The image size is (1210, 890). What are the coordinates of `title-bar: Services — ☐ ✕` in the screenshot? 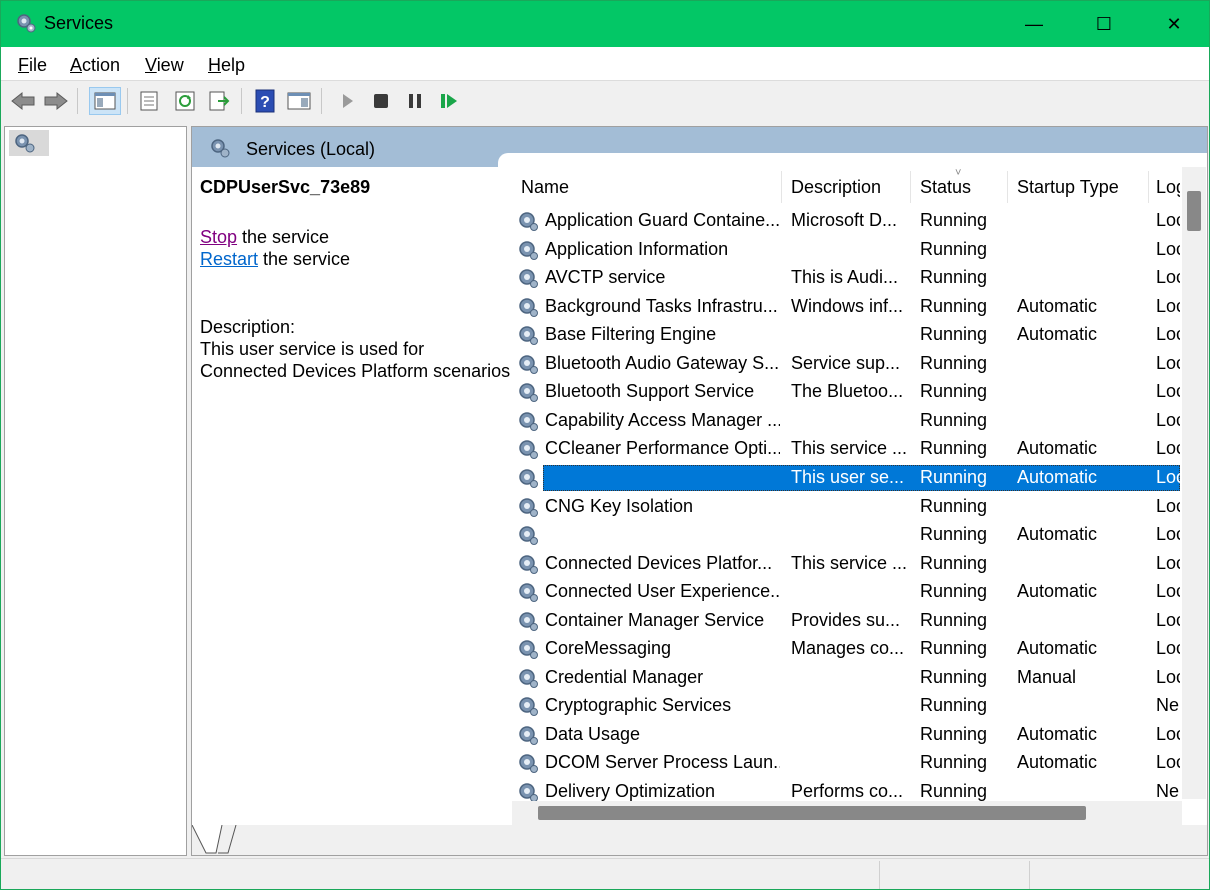 It's located at (605, 24).